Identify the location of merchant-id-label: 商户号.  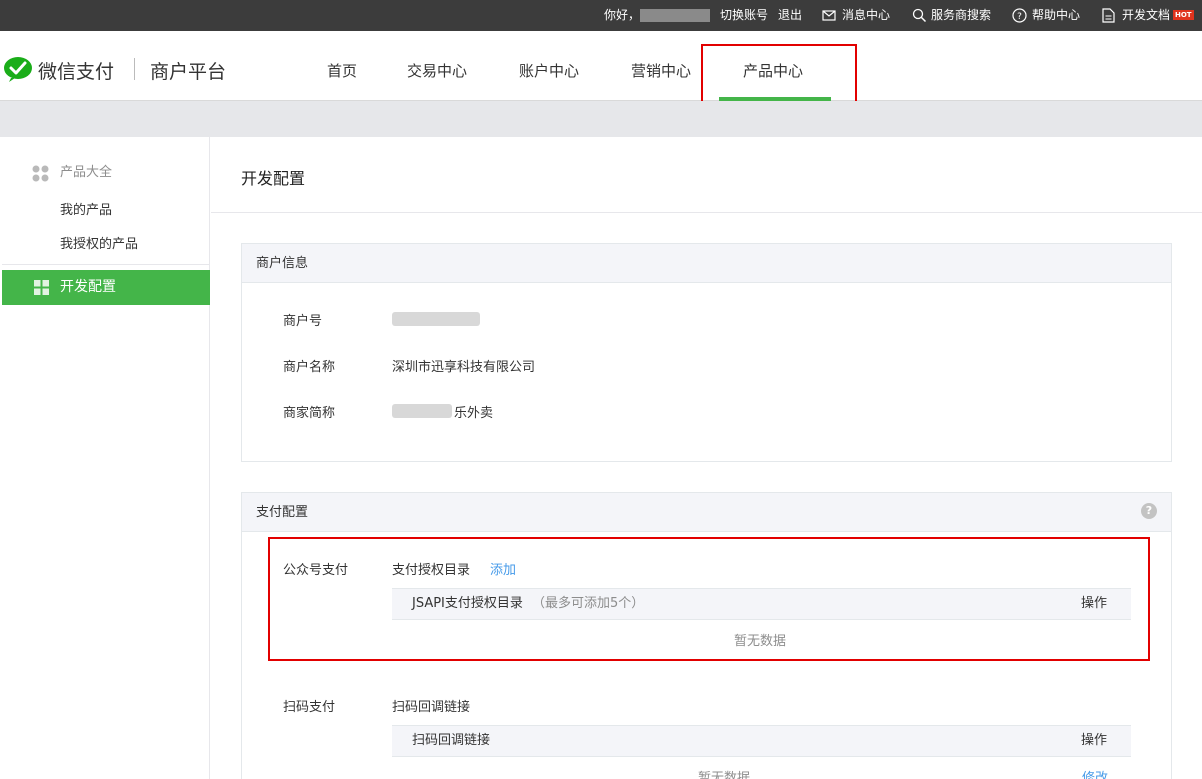
(303, 321).